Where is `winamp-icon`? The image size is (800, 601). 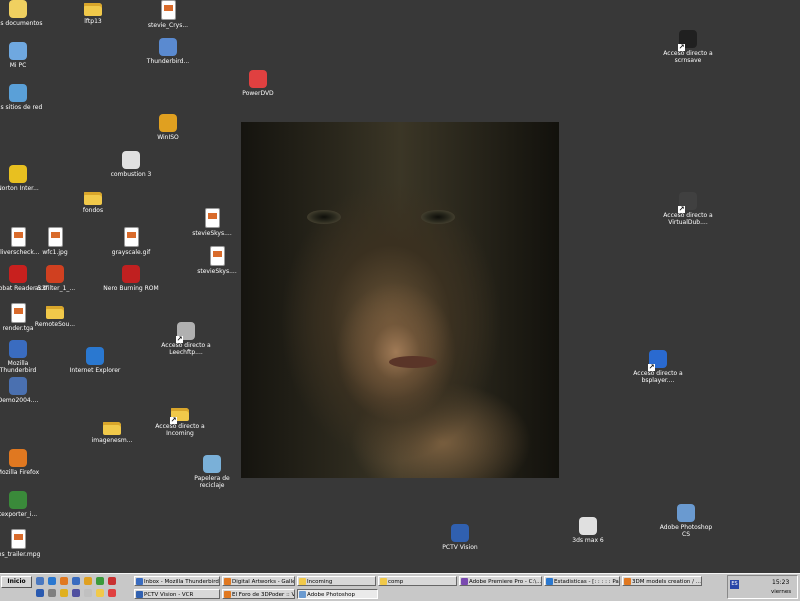
winamp-icon is located at coordinates (64, 593).